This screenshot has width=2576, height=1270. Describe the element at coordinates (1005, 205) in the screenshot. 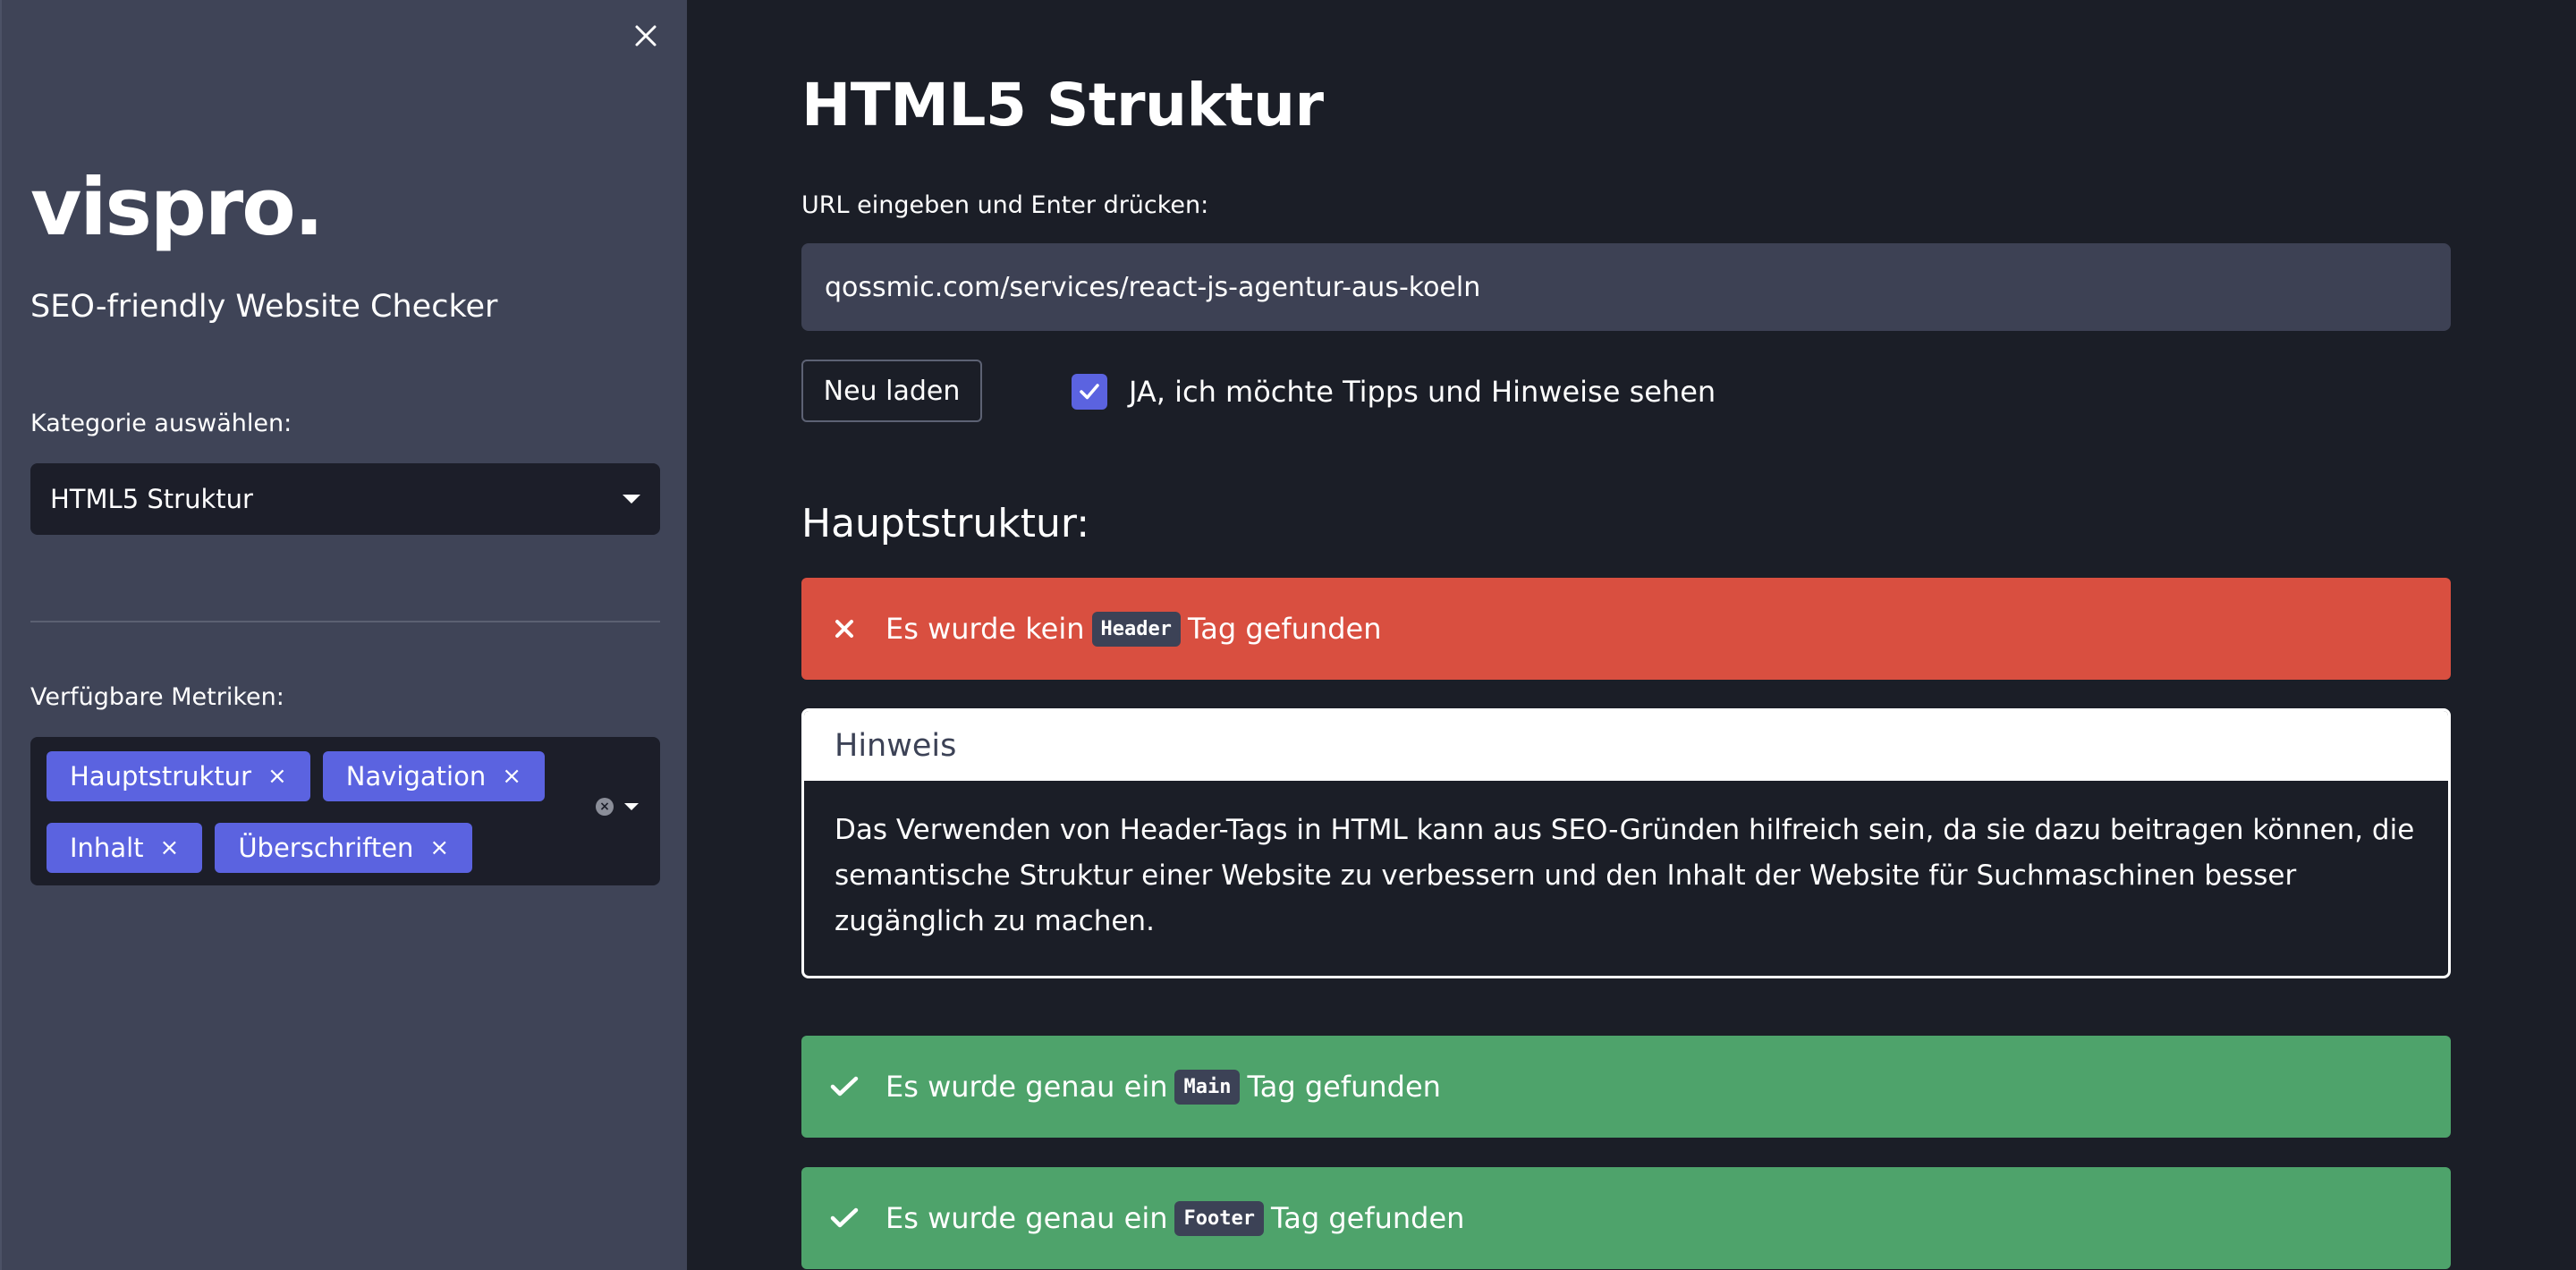

I see `url-label: URL eingeben und Enter drücken:` at that location.